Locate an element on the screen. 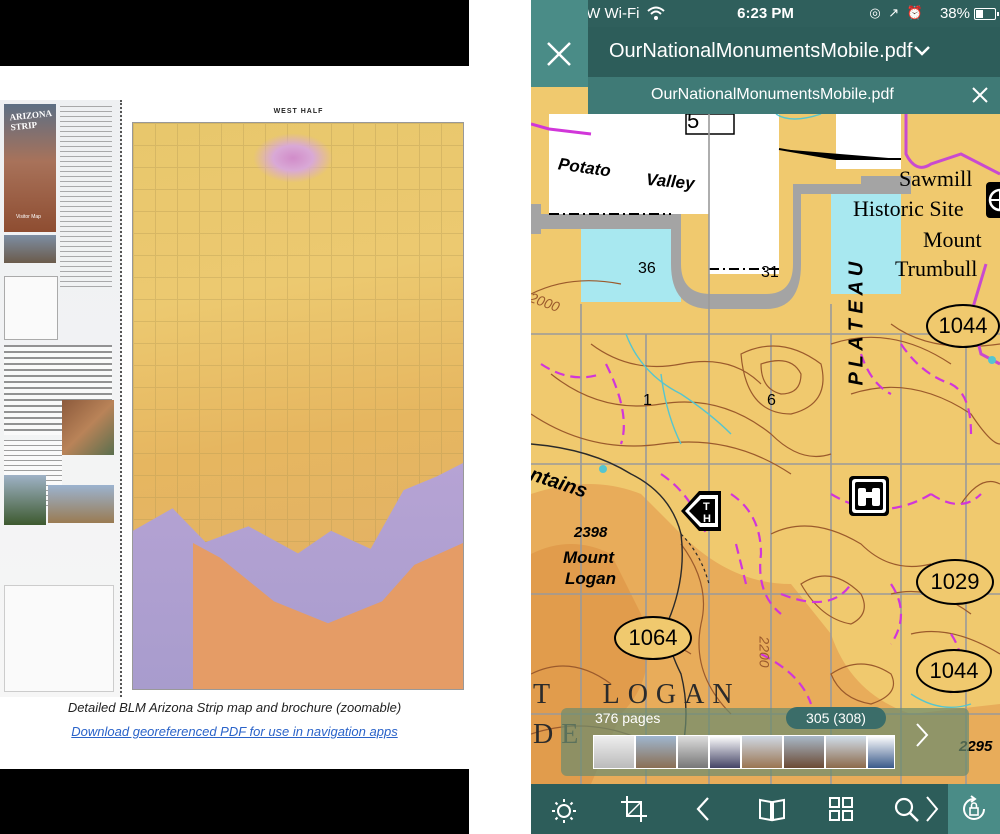  picnic-icon is located at coordinates (993, 200).